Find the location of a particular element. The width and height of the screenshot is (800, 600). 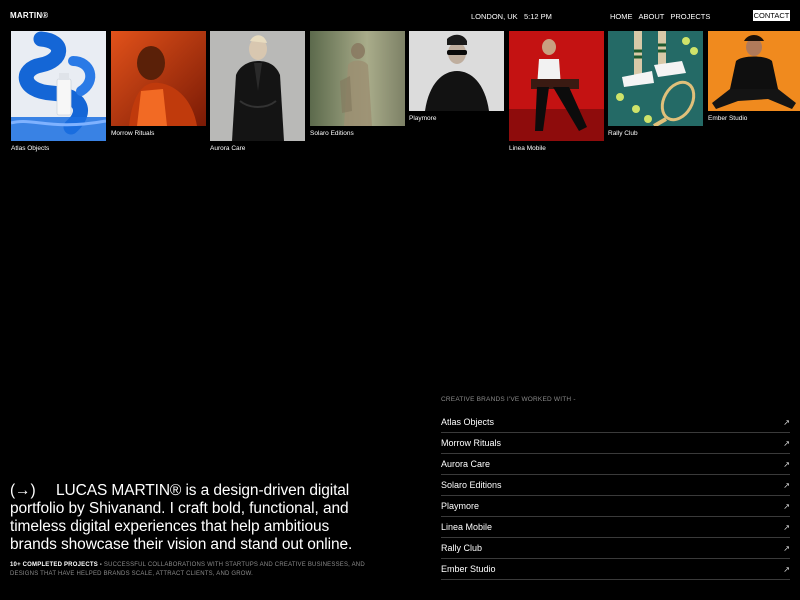

nav-projects: PROJECTS is located at coordinates (690, 16).